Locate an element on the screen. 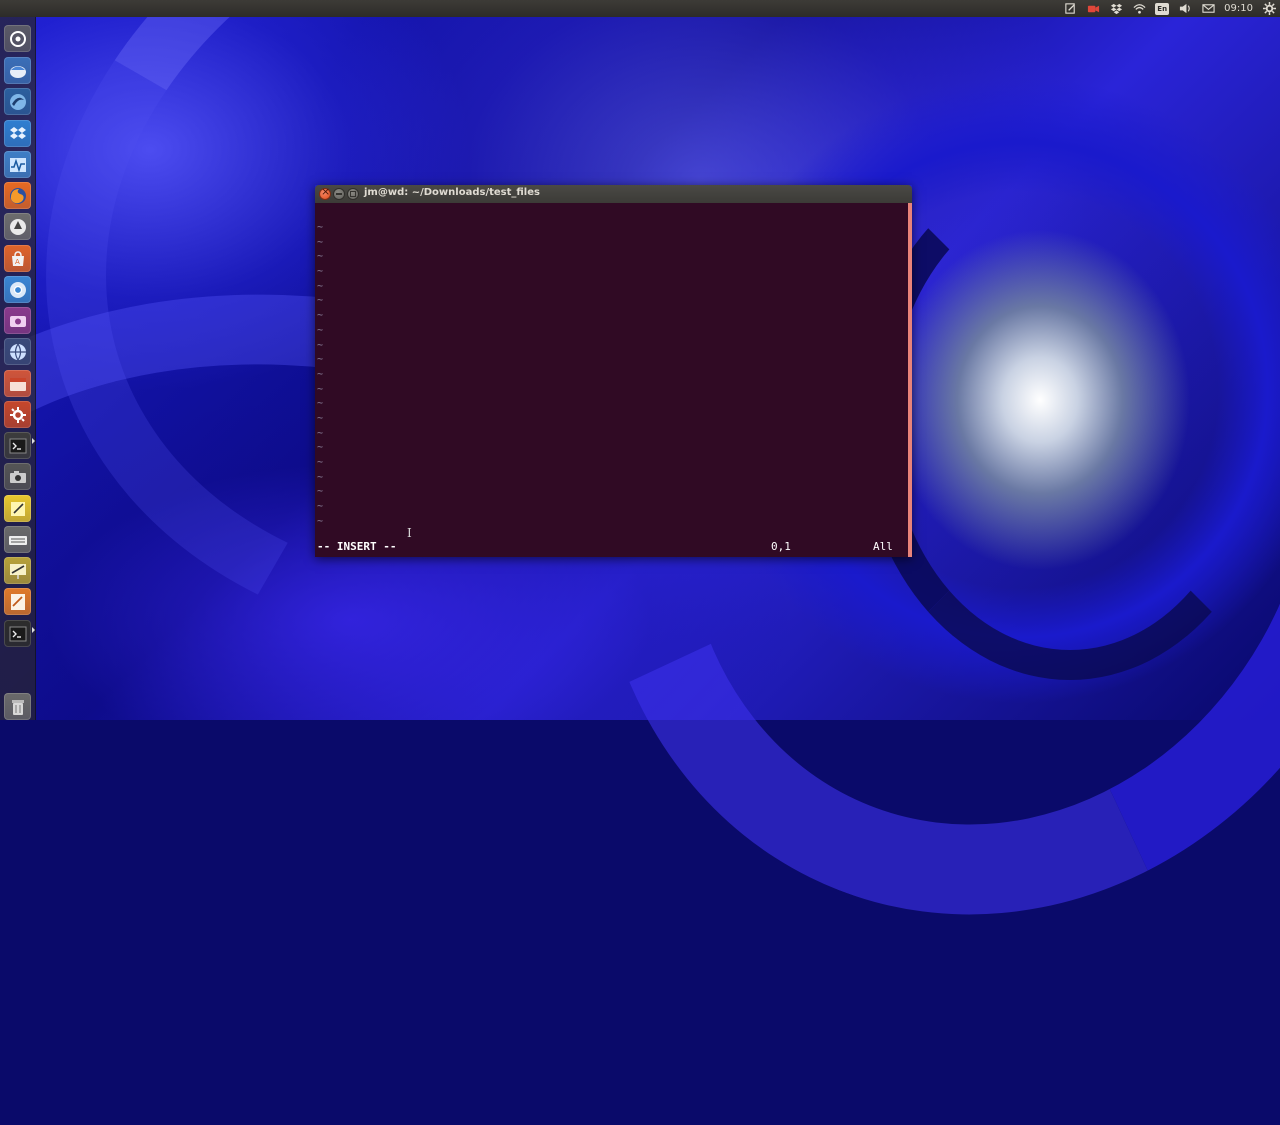  launcher-item-thunderbird is located at coordinates (17, 70).